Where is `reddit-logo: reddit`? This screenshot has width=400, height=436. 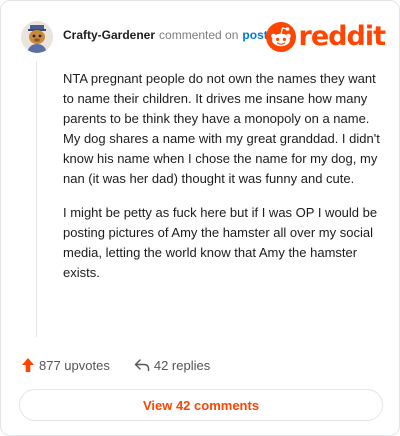
reddit-logo: reddit is located at coordinates (325, 36).